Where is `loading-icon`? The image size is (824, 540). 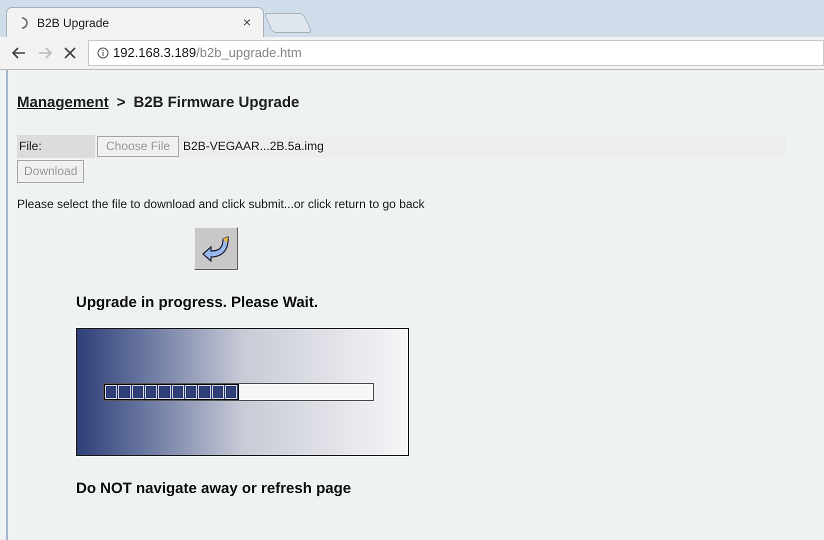 loading-icon is located at coordinates (24, 22).